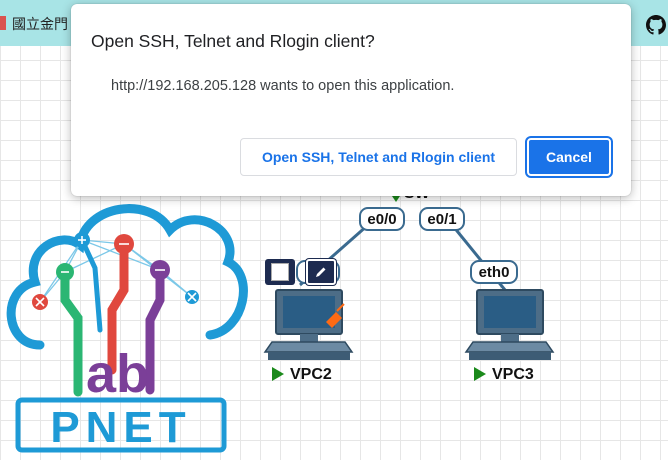 This screenshot has width=668, height=460. I want to click on vpc3-start-icon, so click(480, 374).